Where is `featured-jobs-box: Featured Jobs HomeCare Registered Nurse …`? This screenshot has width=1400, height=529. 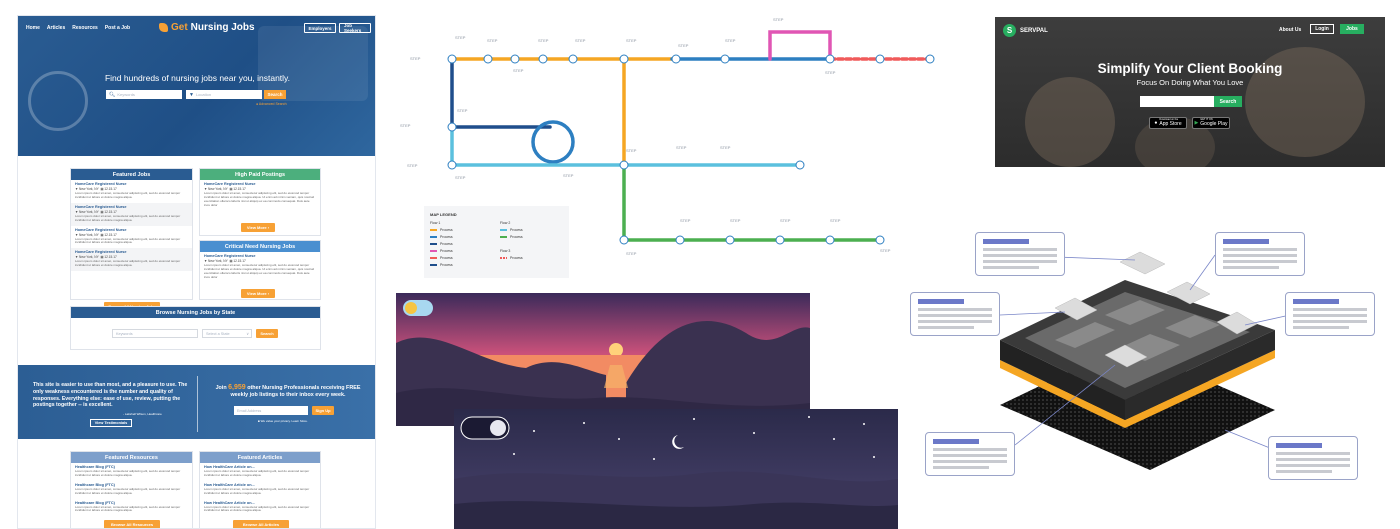
featured-jobs-box: Featured Jobs HomeCare Registered Nurse … is located at coordinates (131, 234).